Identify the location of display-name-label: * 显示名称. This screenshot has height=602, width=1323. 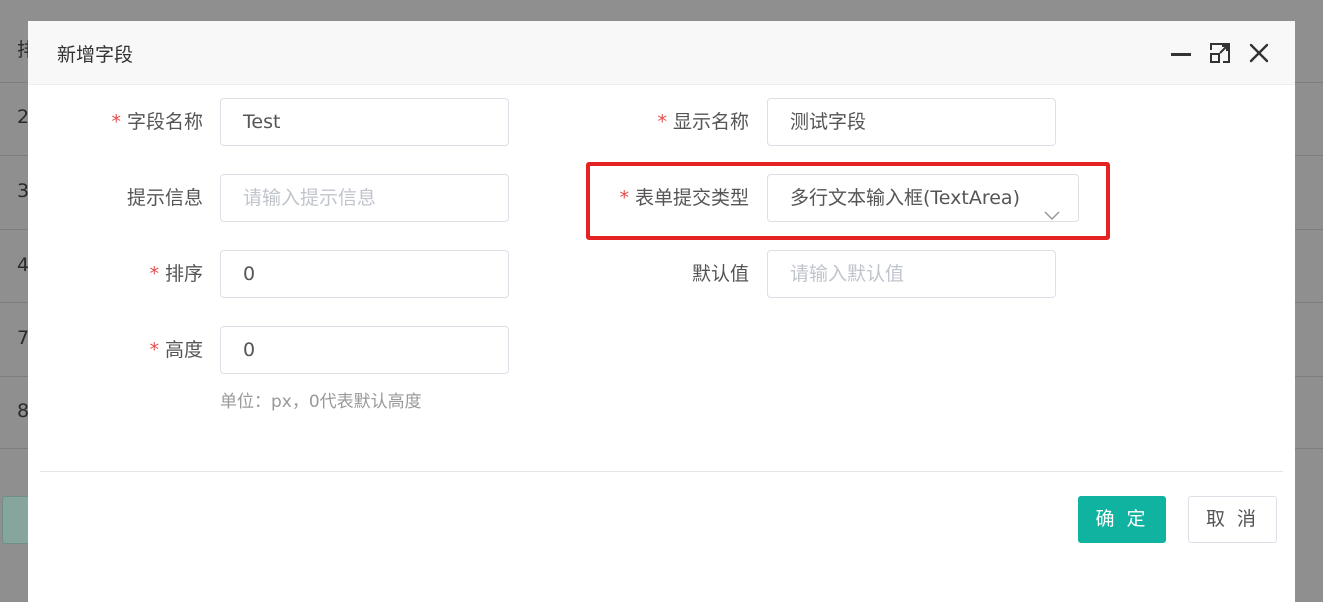
(668, 122).